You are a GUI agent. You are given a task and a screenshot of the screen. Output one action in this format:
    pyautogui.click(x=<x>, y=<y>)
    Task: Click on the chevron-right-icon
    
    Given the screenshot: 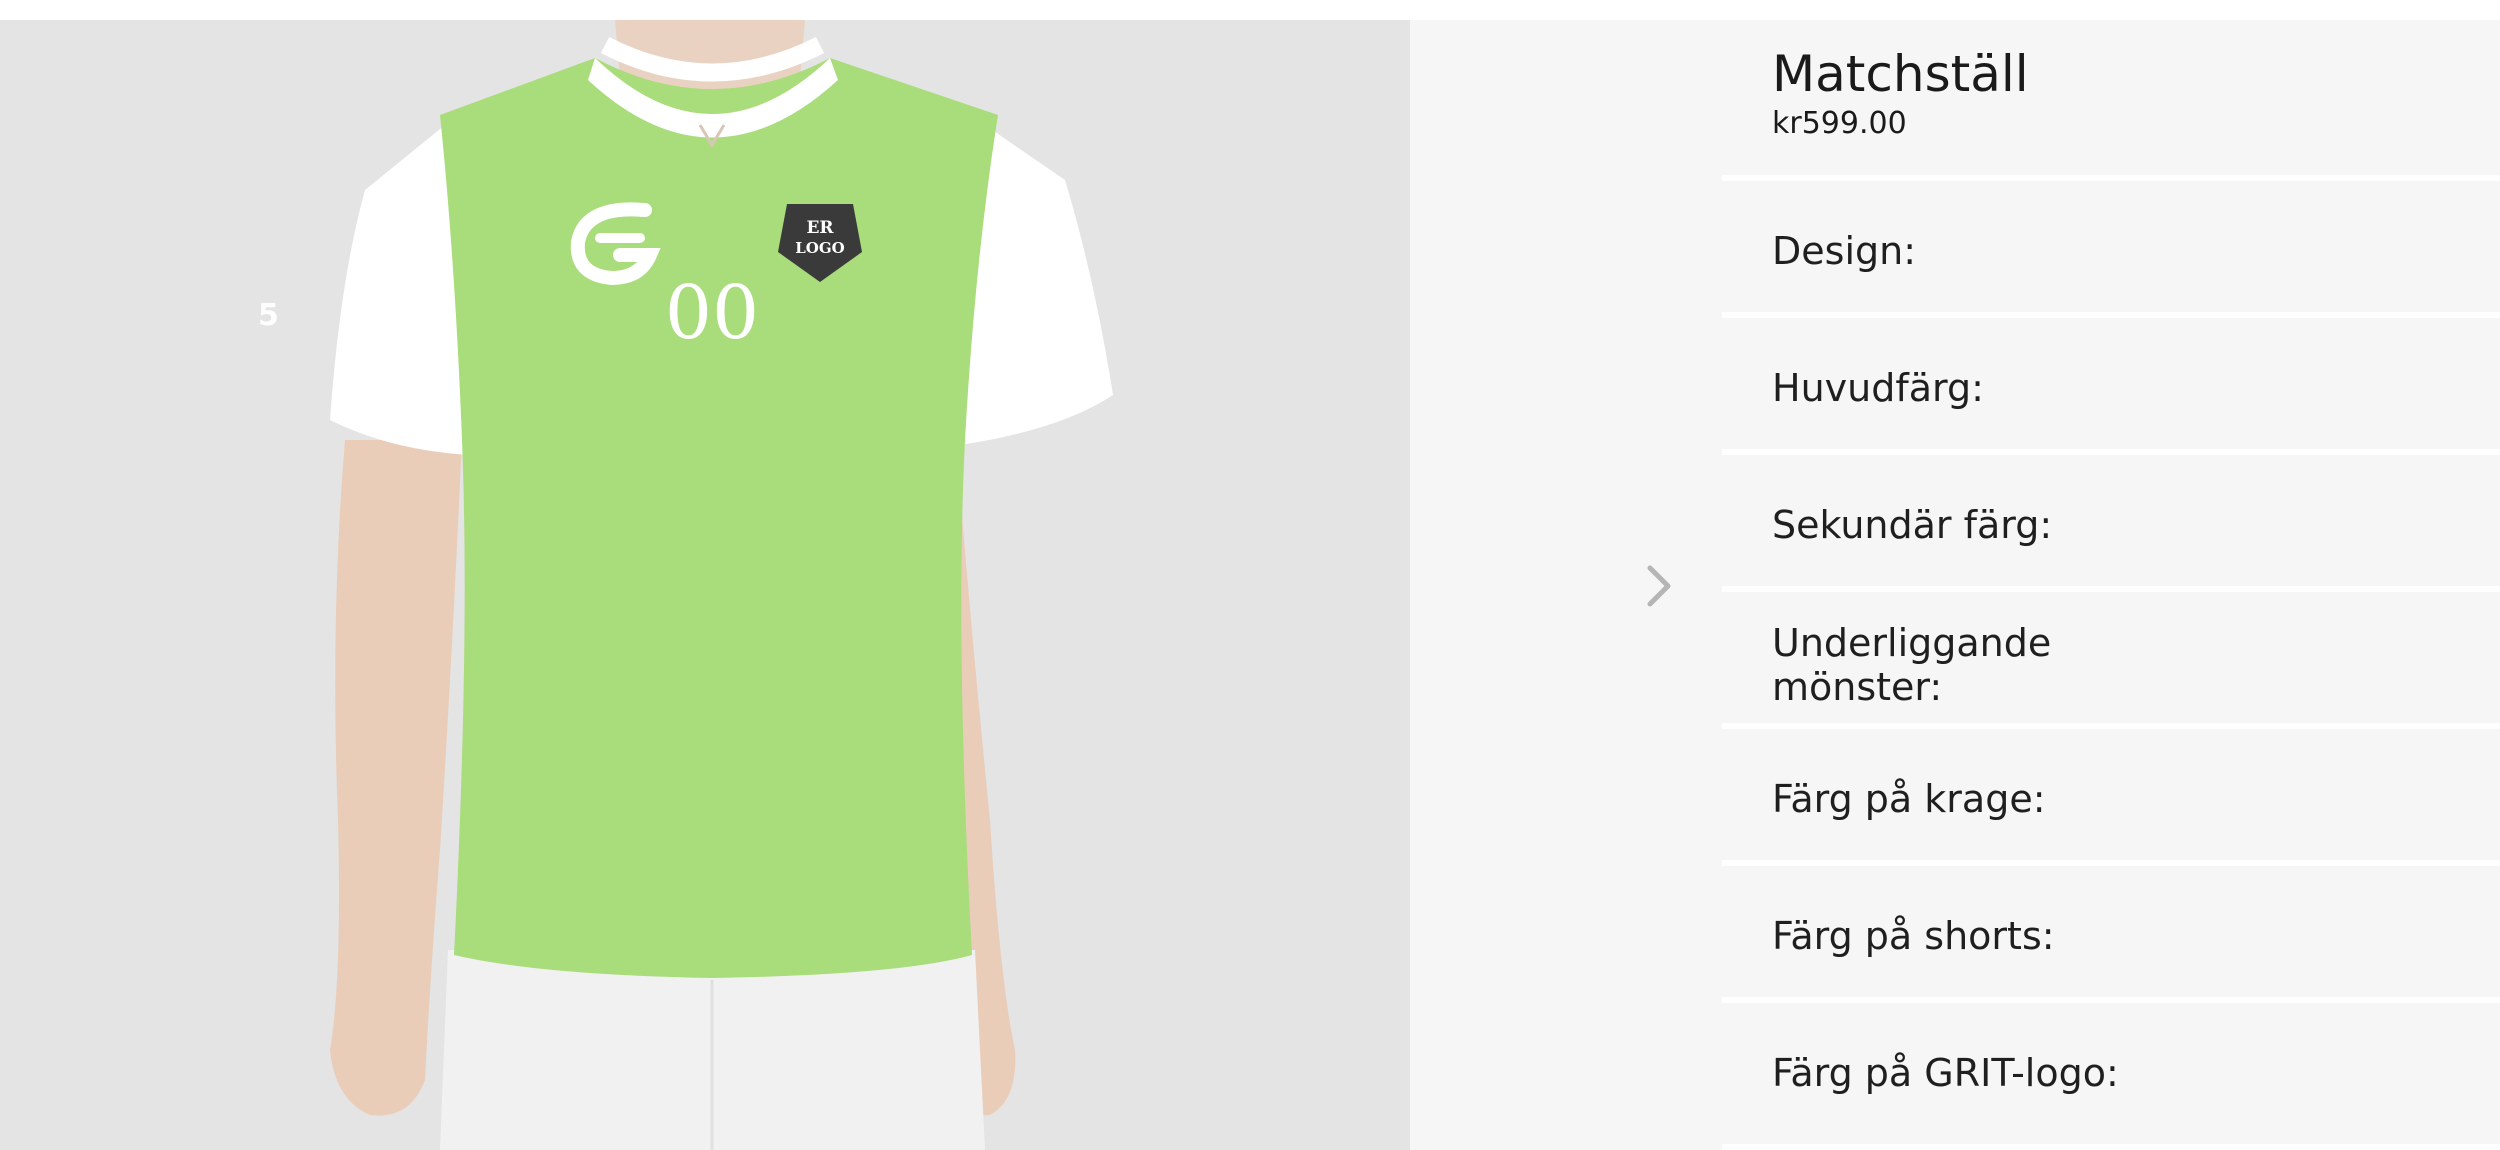 What is the action you would take?
    pyautogui.click(x=1659, y=586)
    